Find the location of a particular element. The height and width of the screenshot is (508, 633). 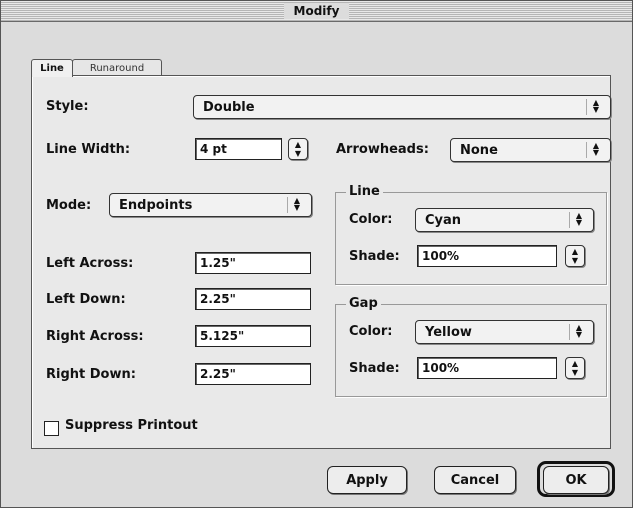

gap-color-label: Color: is located at coordinates (371, 331).